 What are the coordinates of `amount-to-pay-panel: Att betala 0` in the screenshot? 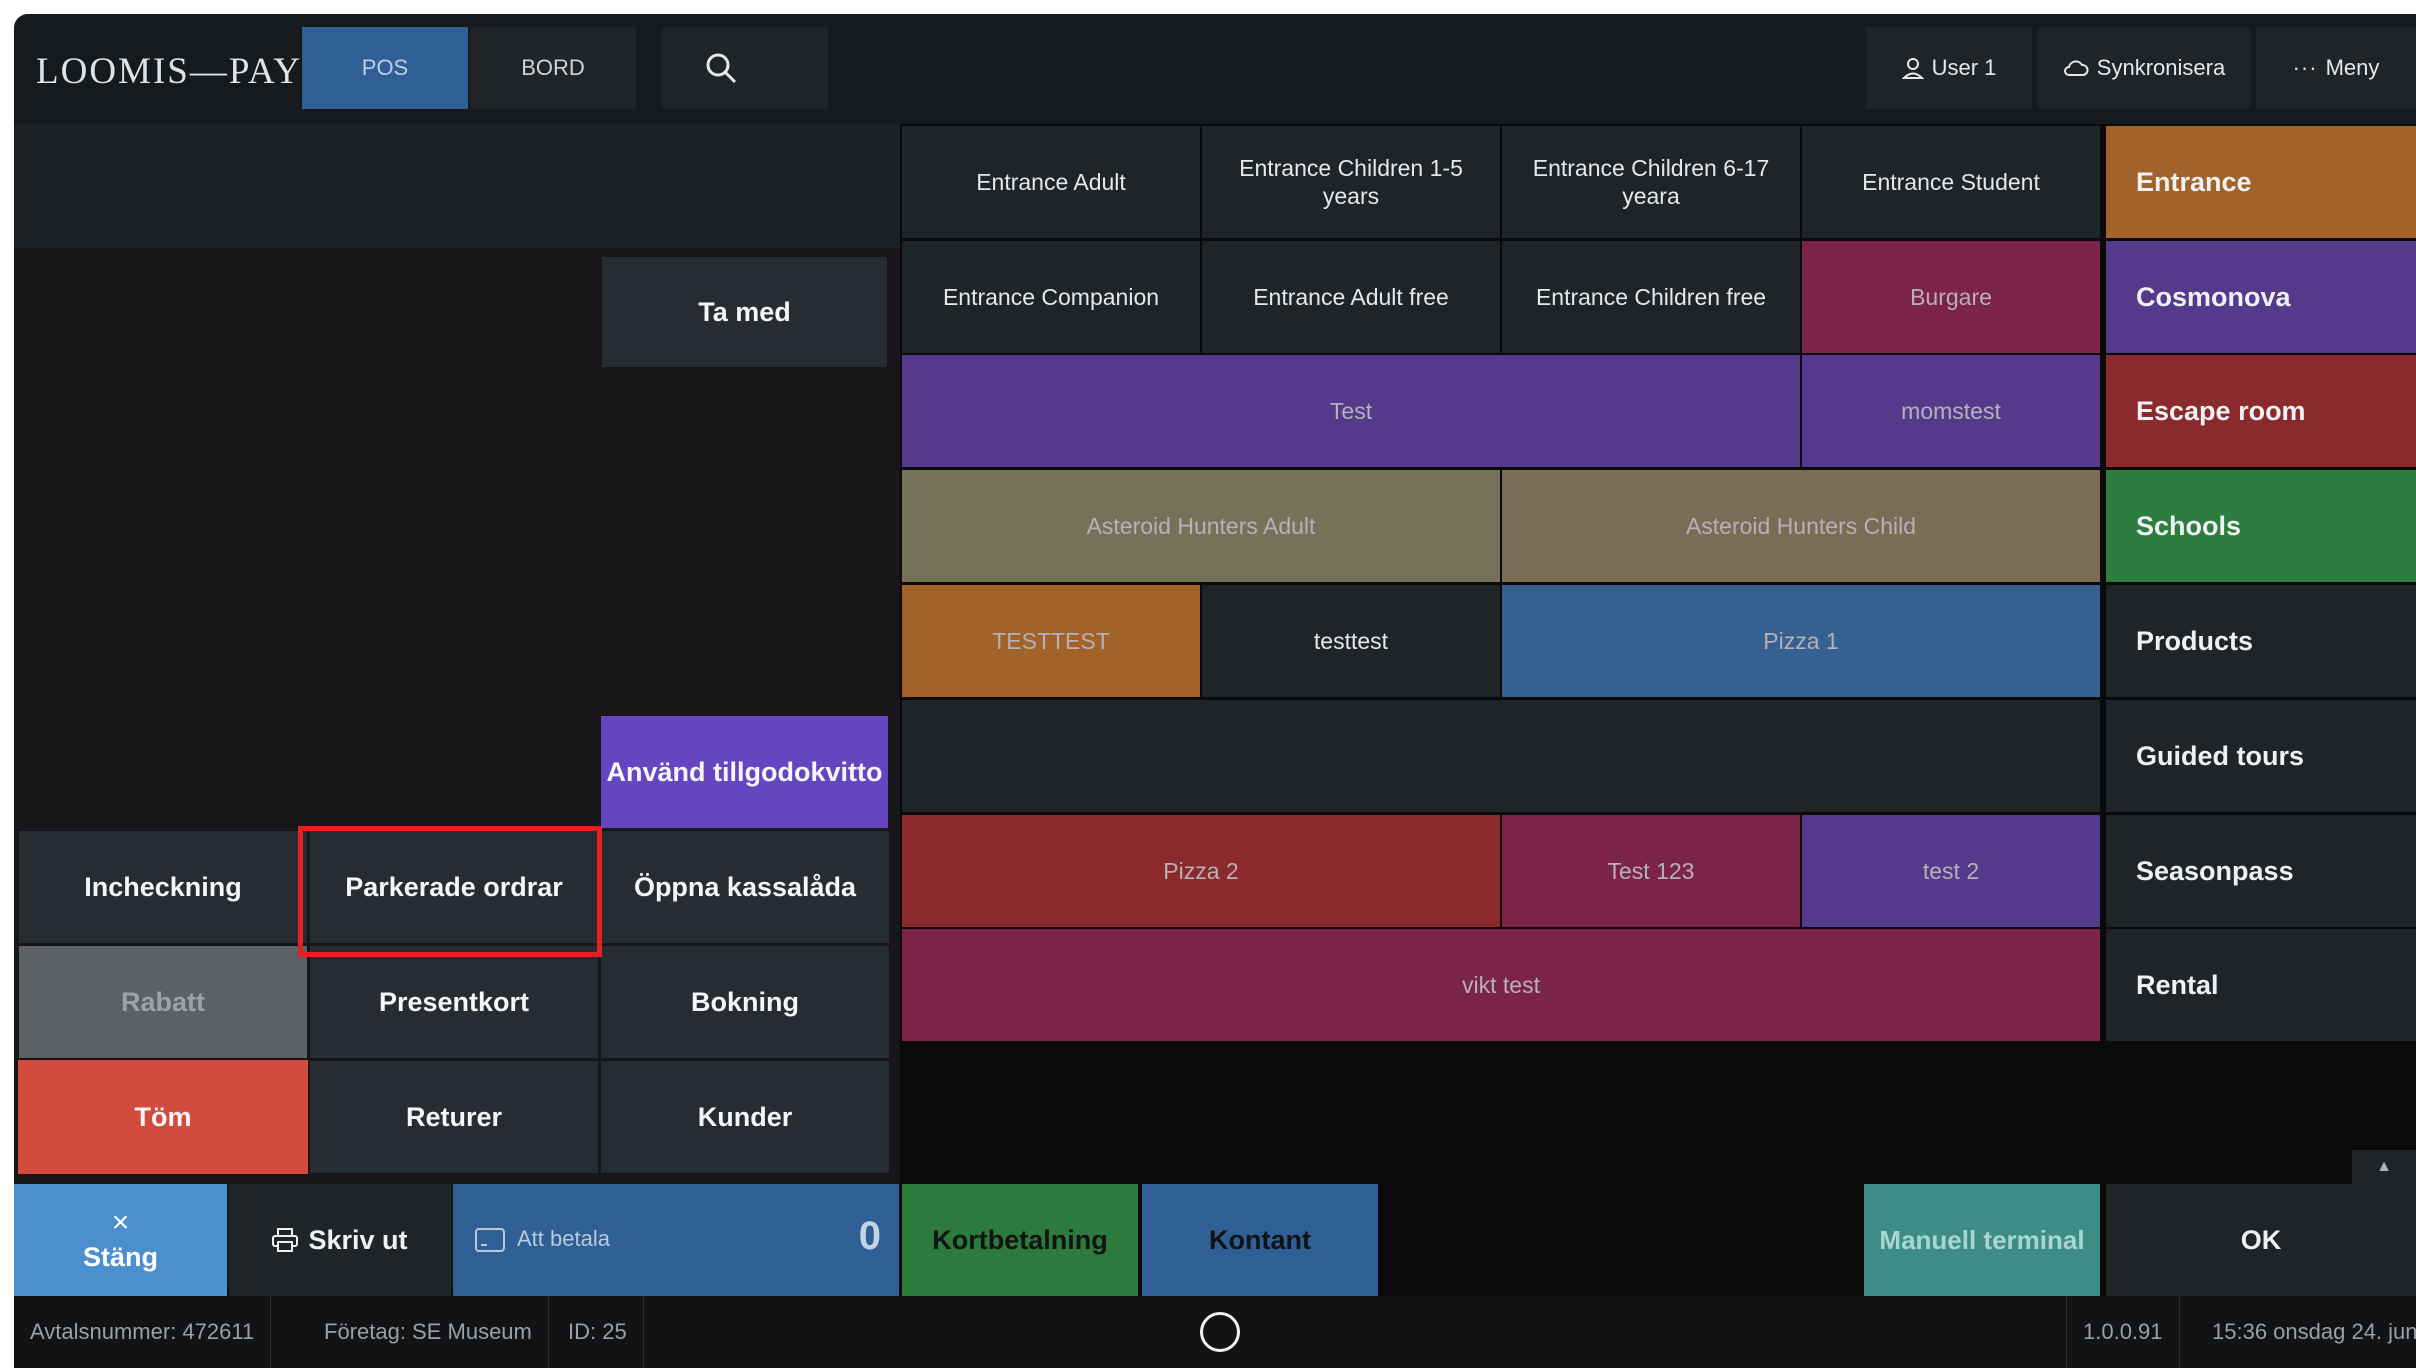 It's located at (676, 1240).